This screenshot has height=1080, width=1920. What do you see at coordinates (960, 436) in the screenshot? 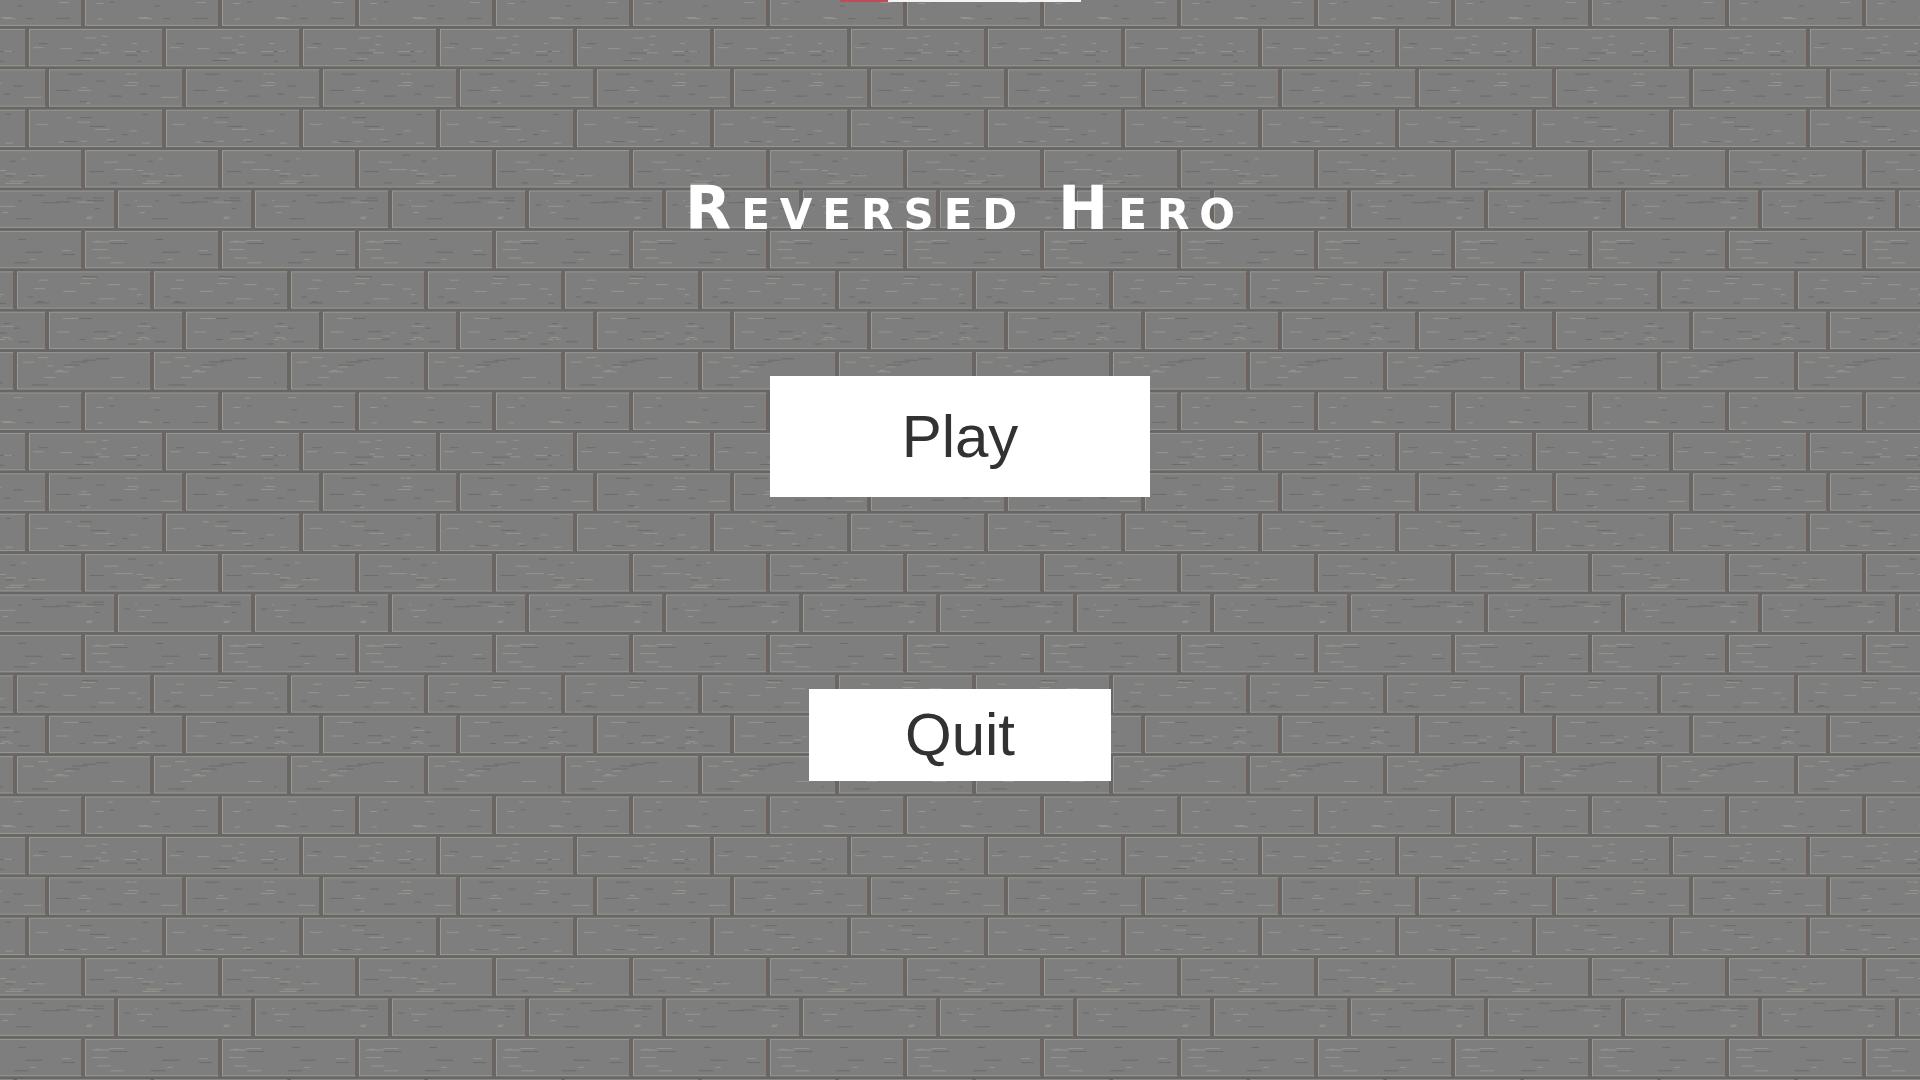
I see `menu-button: Play` at bounding box center [960, 436].